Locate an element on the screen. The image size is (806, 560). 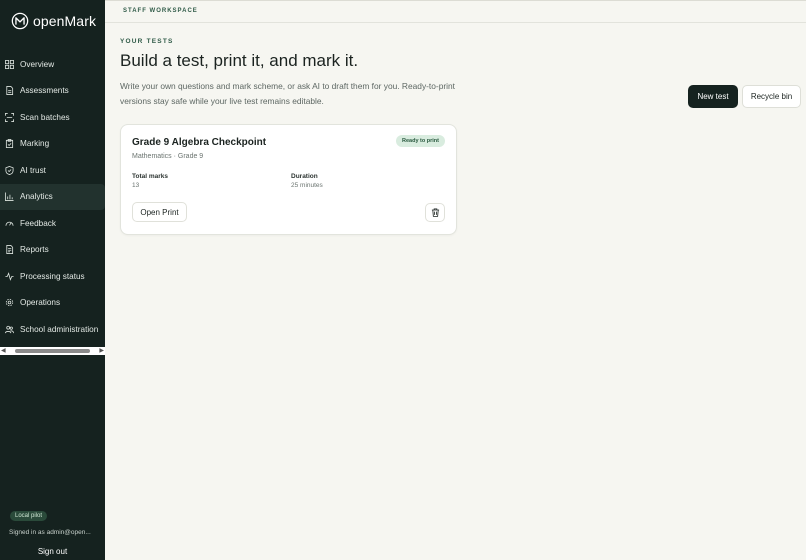
delete-test-button is located at coordinates (435, 212).